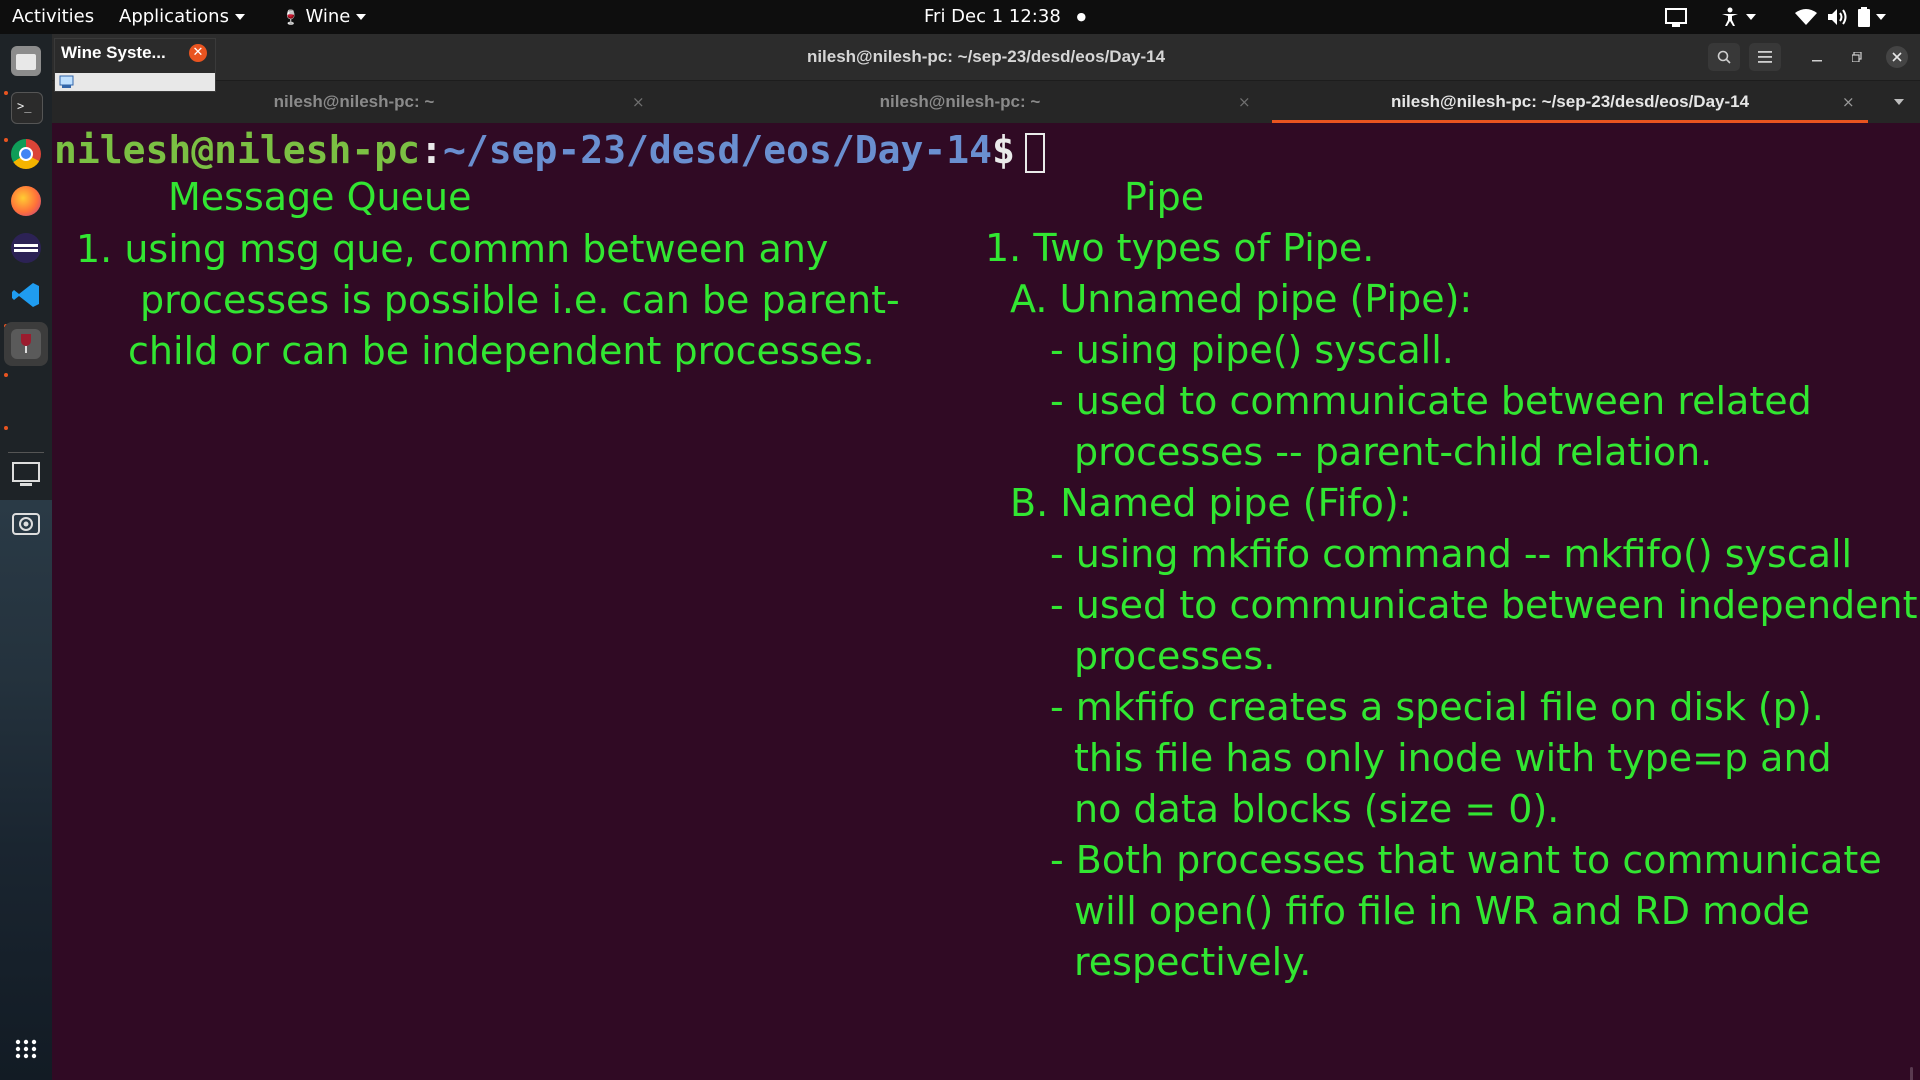  What do you see at coordinates (1872, 17) in the screenshot?
I see `system-menu` at bounding box center [1872, 17].